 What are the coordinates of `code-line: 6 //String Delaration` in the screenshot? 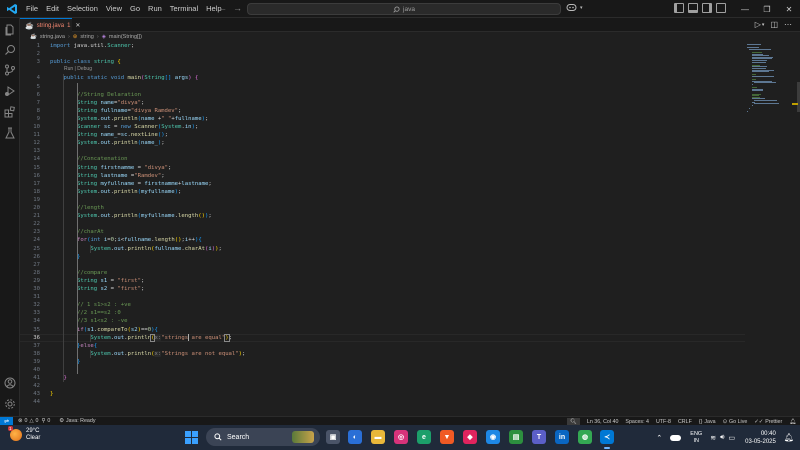 It's located at (382, 95).